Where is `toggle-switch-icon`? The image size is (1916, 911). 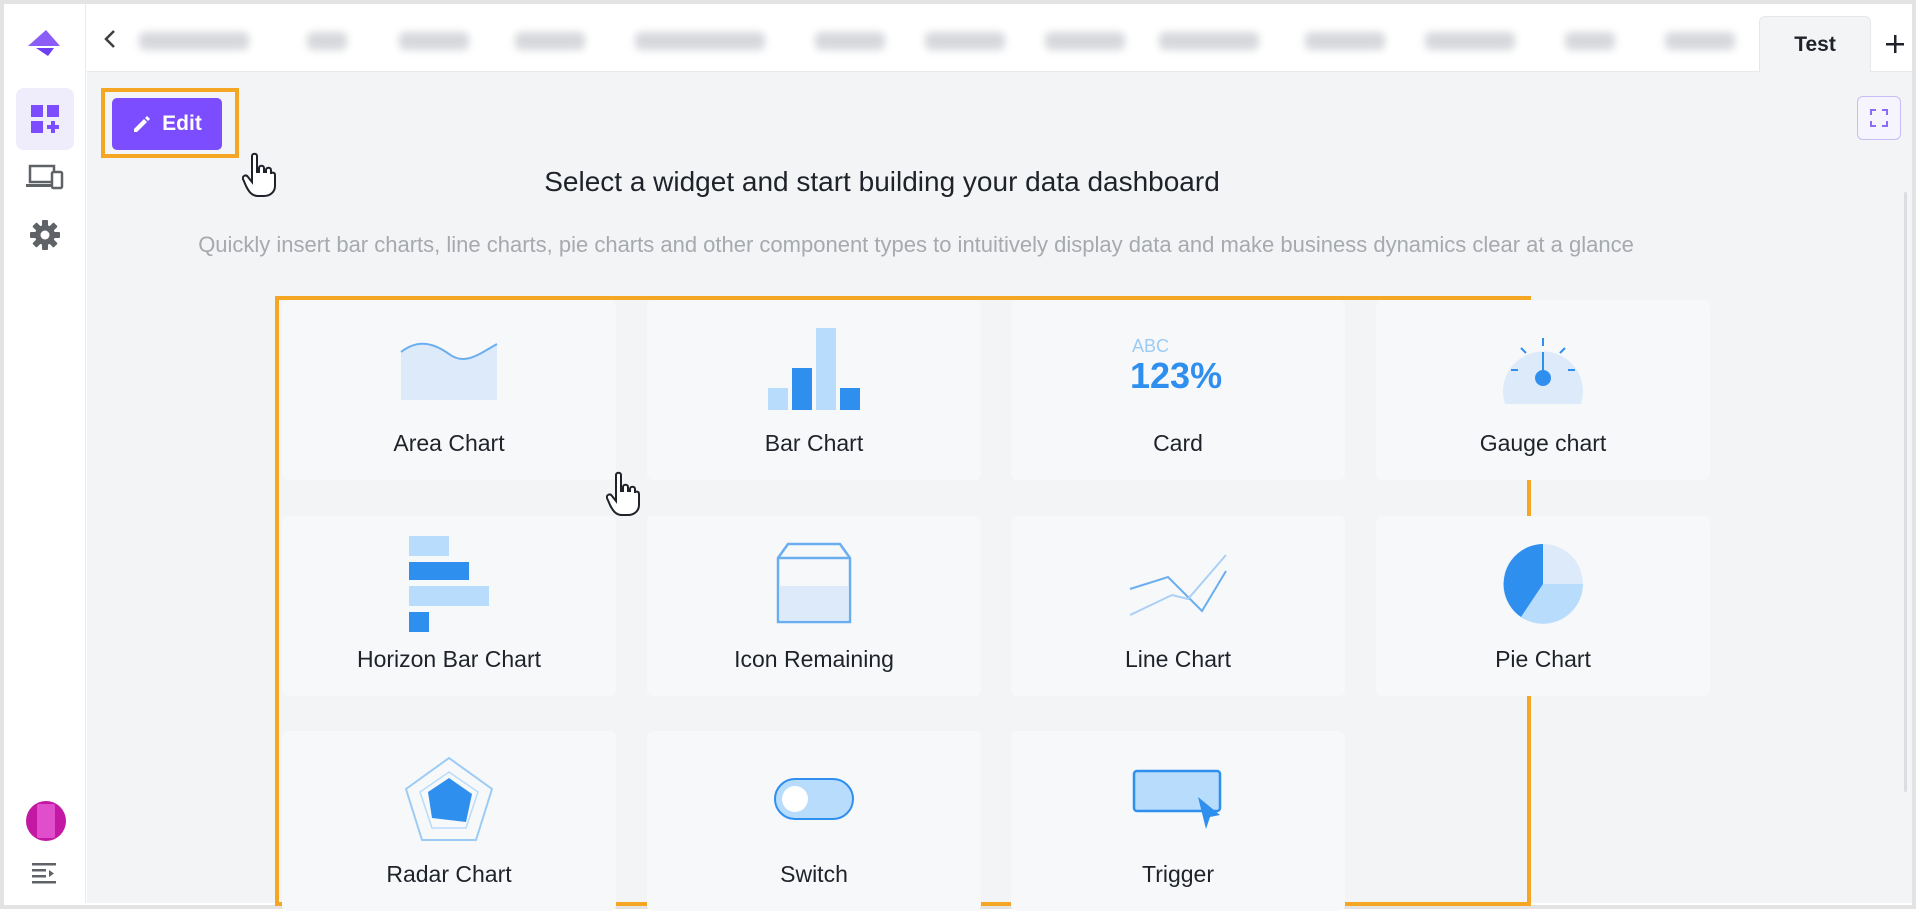 toggle-switch-icon is located at coordinates (814, 799).